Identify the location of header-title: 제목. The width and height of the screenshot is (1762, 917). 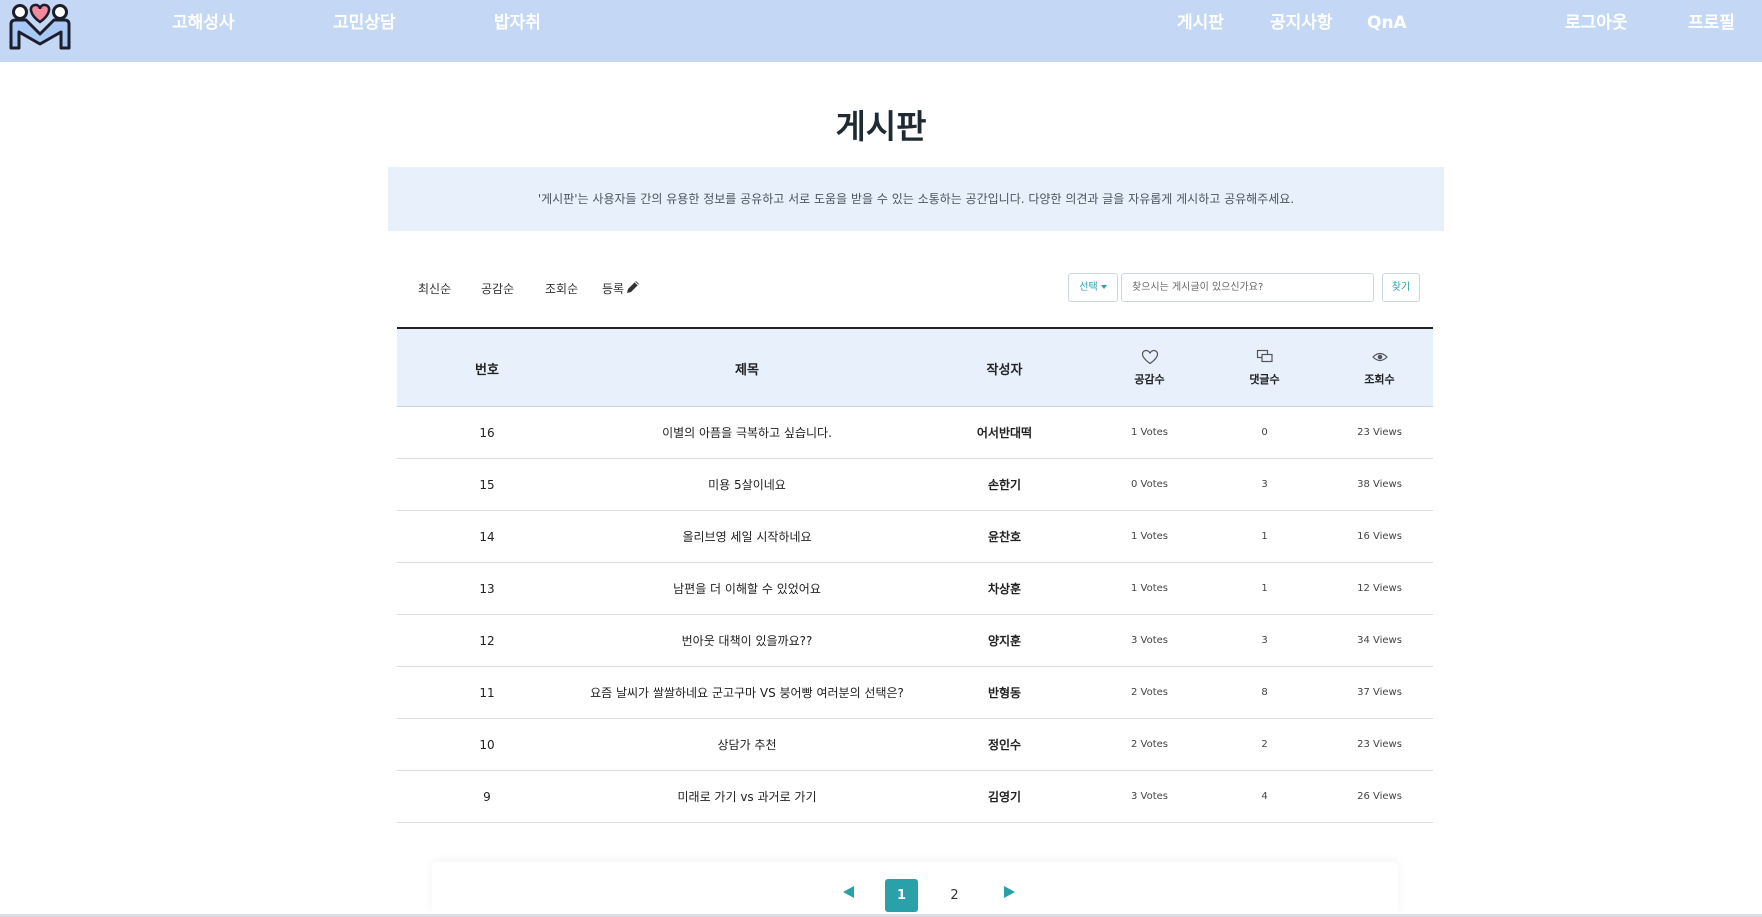
(747, 370).